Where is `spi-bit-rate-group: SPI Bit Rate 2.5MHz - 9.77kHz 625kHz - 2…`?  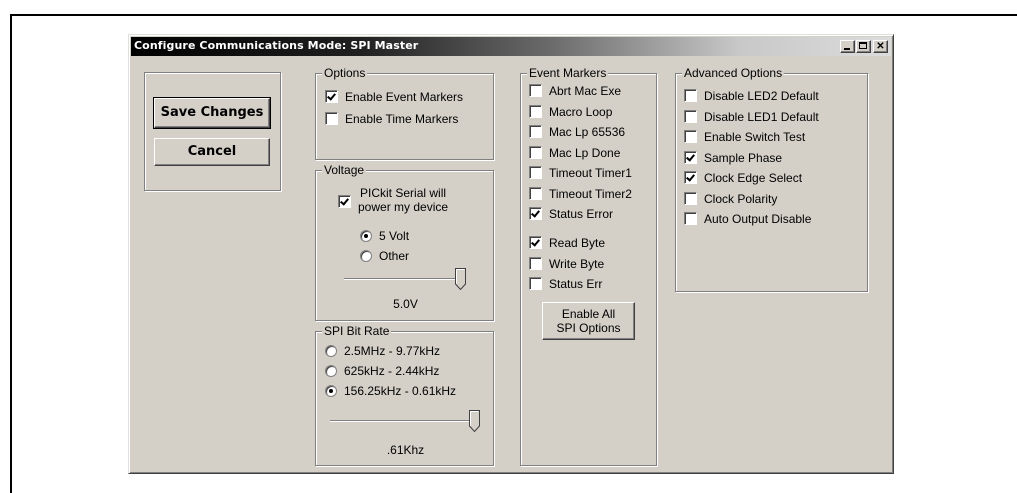 spi-bit-rate-group: SPI Bit Rate 2.5MHz - 9.77kHz 625kHz - 2… is located at coordinates (404, 395).